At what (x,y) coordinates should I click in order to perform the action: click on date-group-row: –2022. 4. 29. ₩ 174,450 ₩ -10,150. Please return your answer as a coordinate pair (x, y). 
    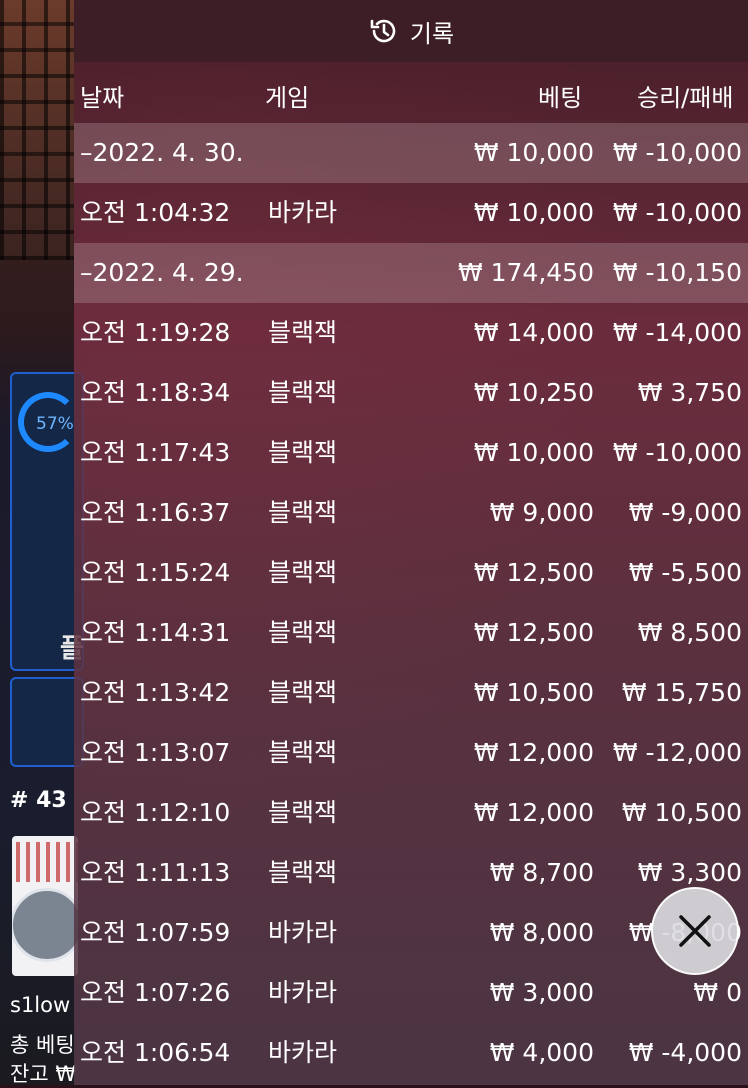
    Looking at the image, I should click on (411, 273).